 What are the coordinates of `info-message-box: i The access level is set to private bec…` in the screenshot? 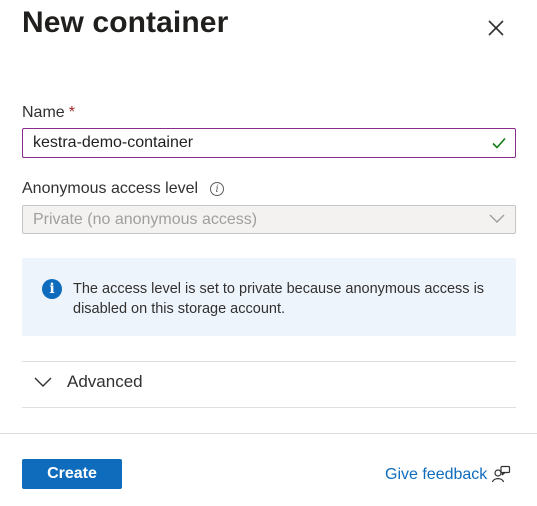 It's located at (269, 297).